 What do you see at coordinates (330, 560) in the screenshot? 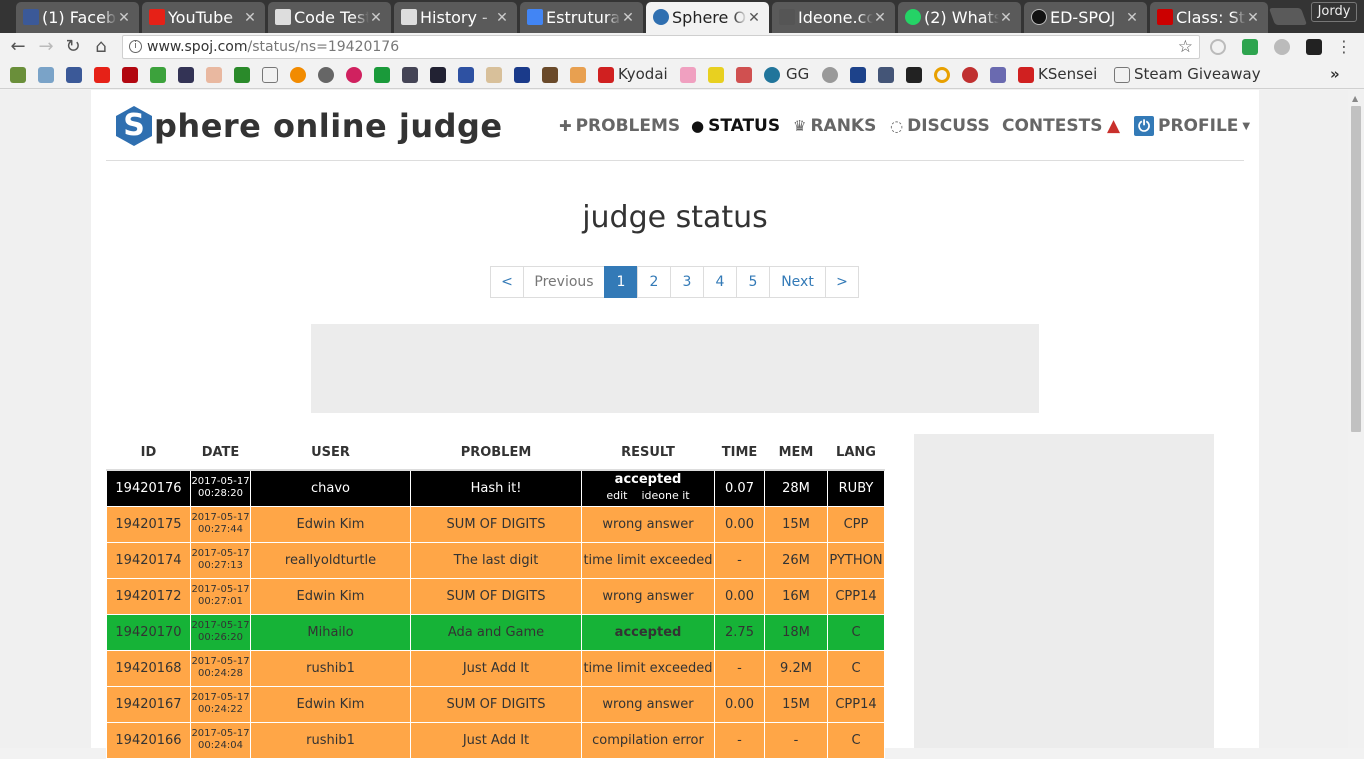
I see `submission-user: reallyoldturtle` at bounding box center [330, 560].